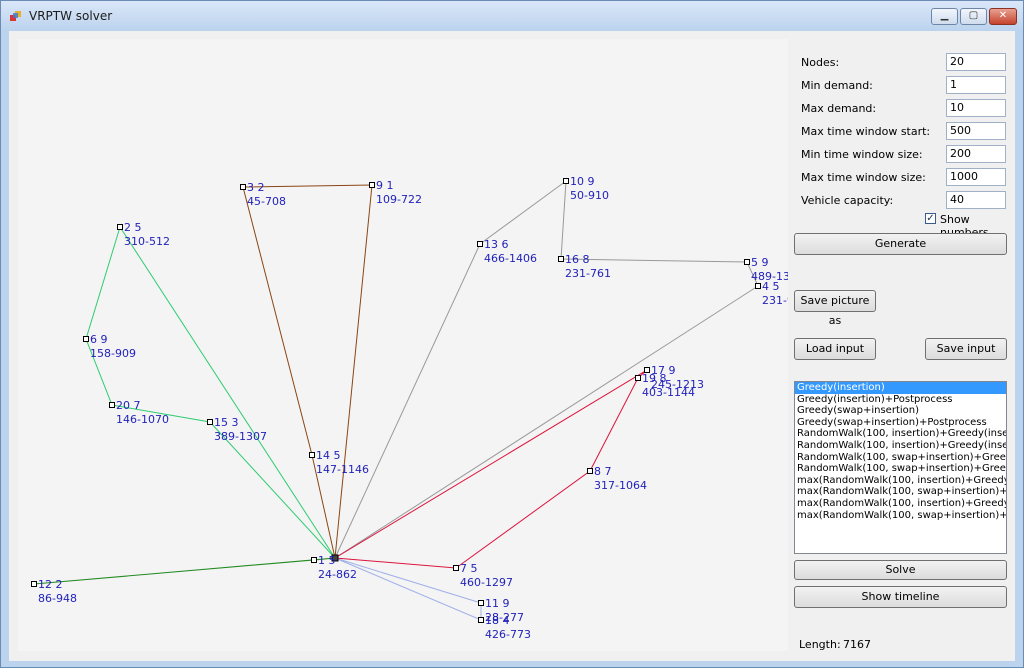 This screenshot has height=668, width=1024. What do you see at coordinates (327, 560) in the screenshot?
I see `node-label-id-demand: 1 5` at bounding box center [327, 560].